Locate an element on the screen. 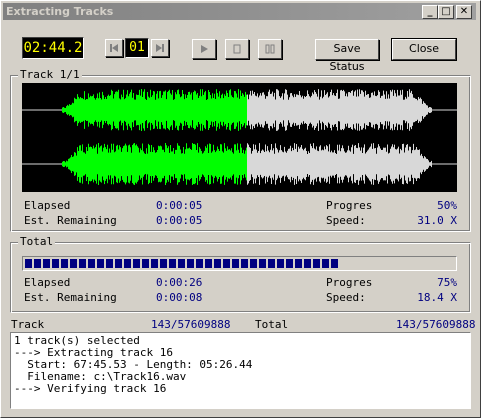 Image resolution: width=481 pixels, height=418 pixels. stop-button is located at coordinates (270, 49).